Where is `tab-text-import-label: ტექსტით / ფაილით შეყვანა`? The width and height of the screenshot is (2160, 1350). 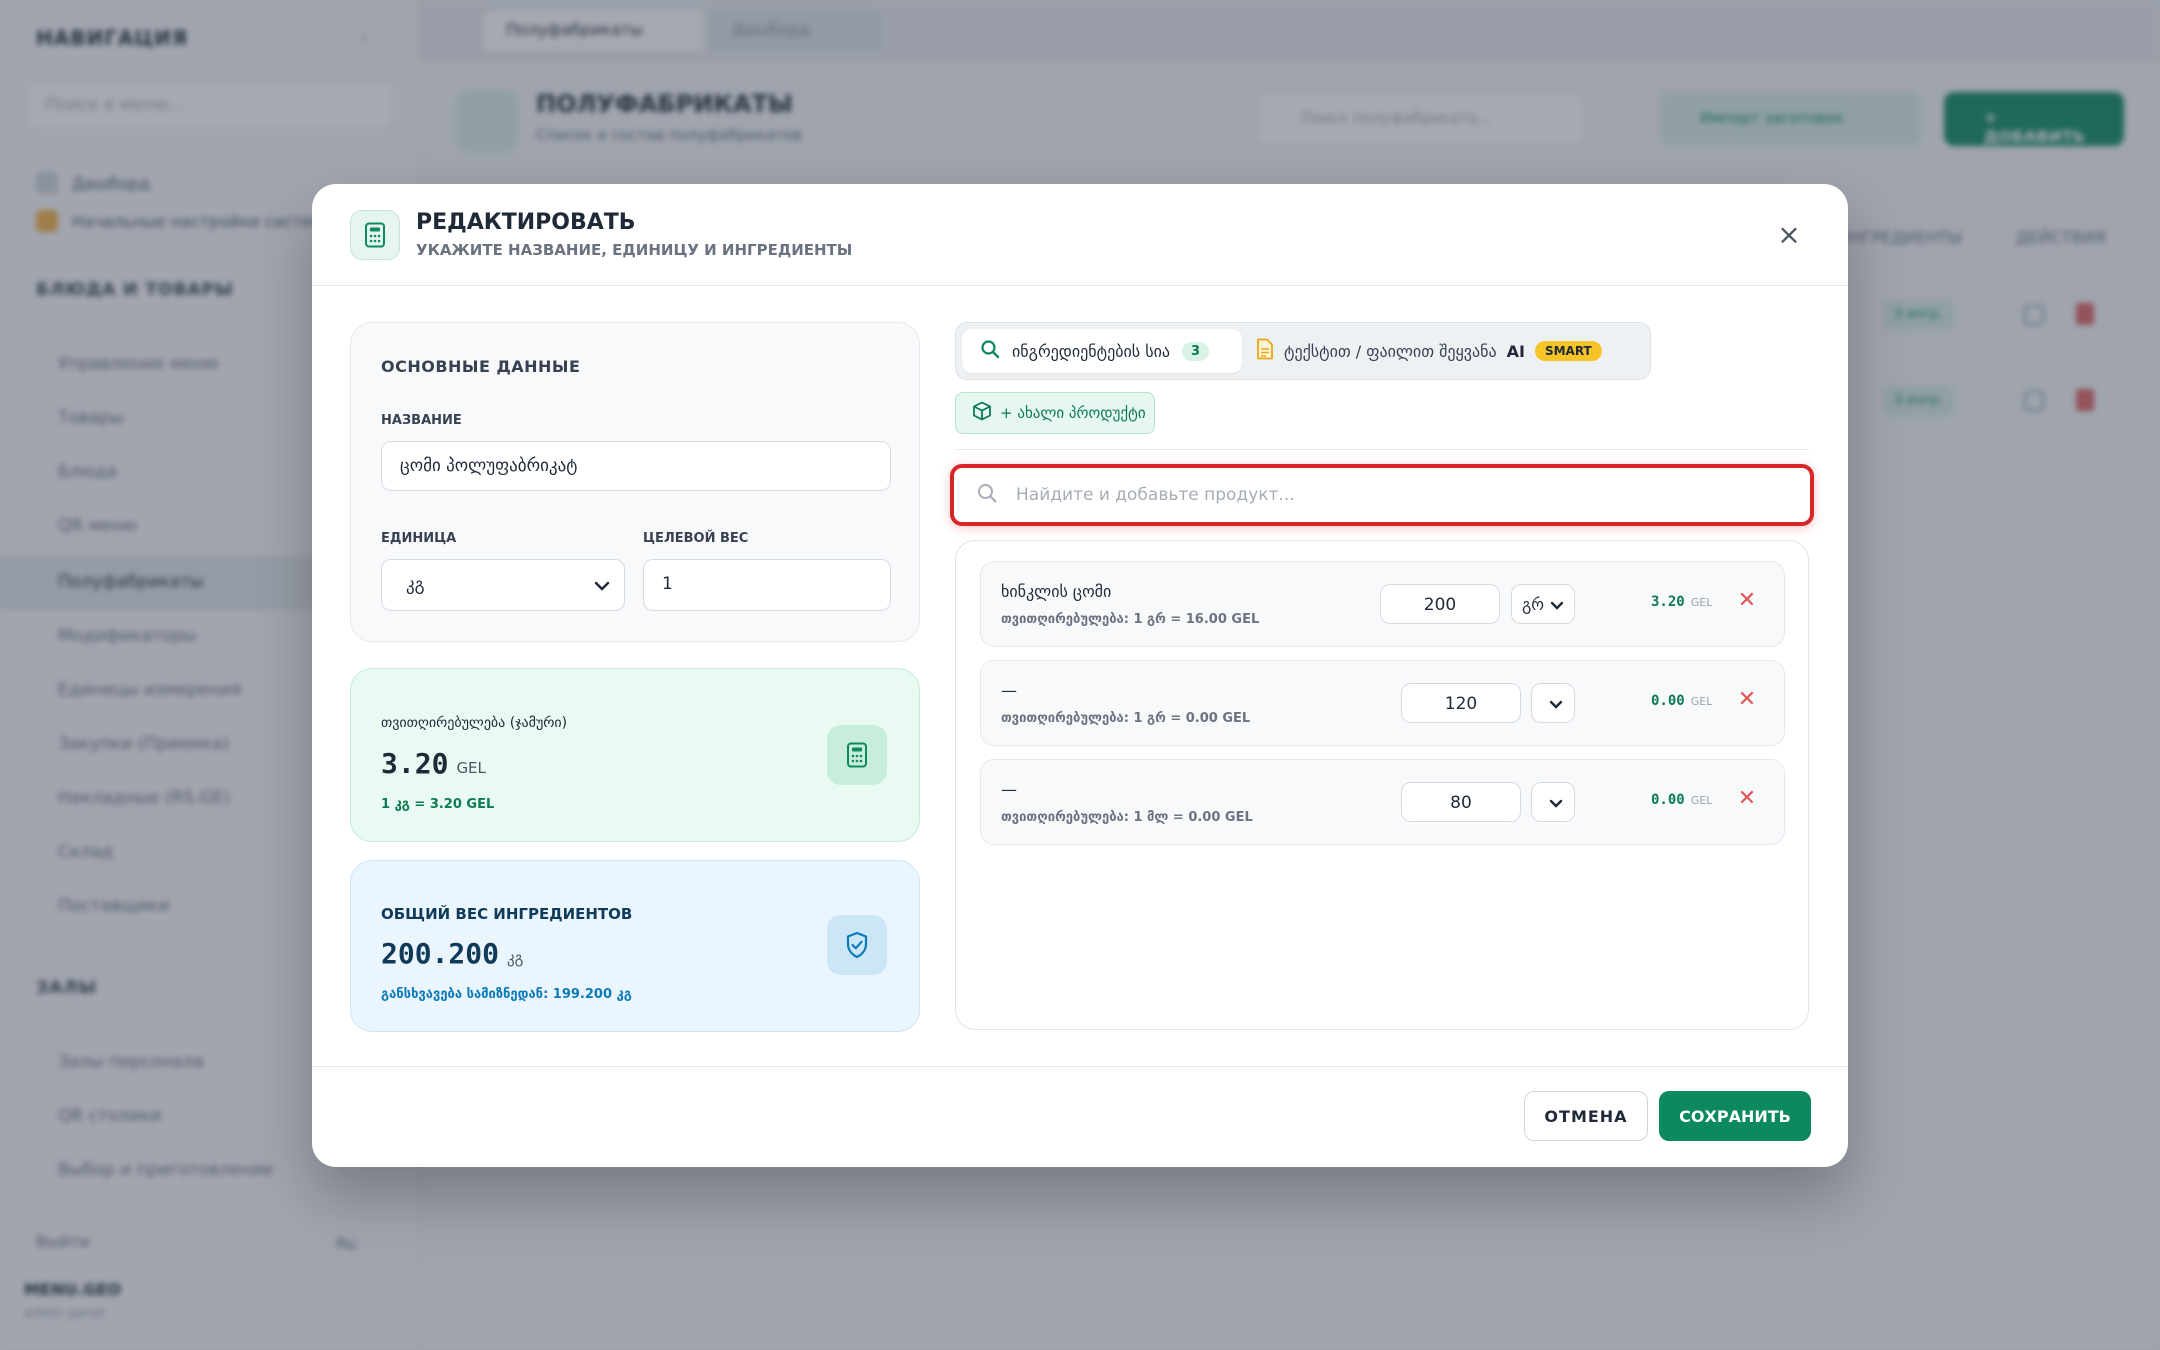 tab-text-import-label: ტექსტით / ფაილით შეყვანა is located at coordinates (1390, 351).